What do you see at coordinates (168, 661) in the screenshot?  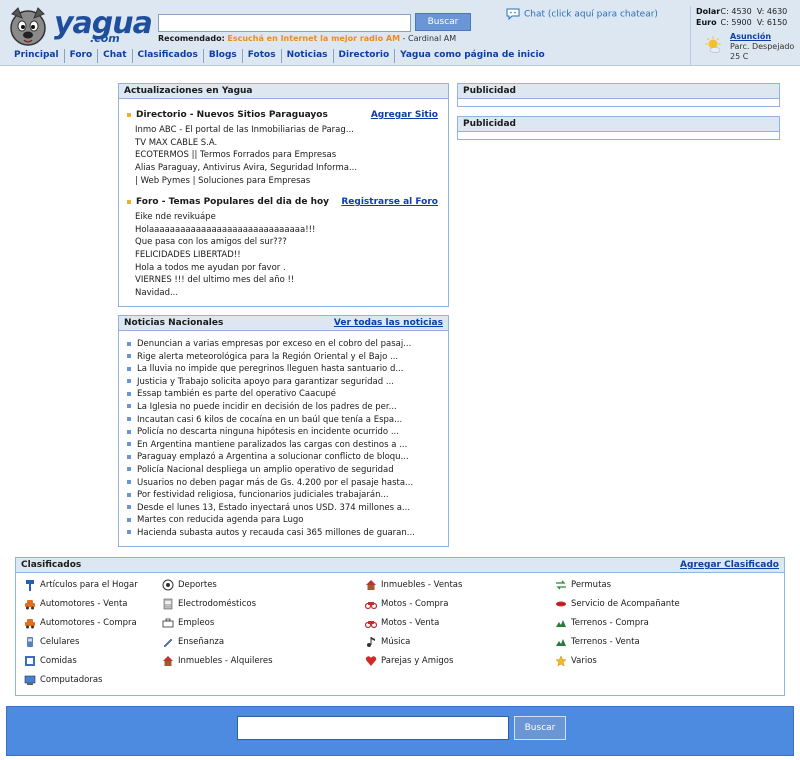 I see `house-icon` at bounding box center [168, 661].